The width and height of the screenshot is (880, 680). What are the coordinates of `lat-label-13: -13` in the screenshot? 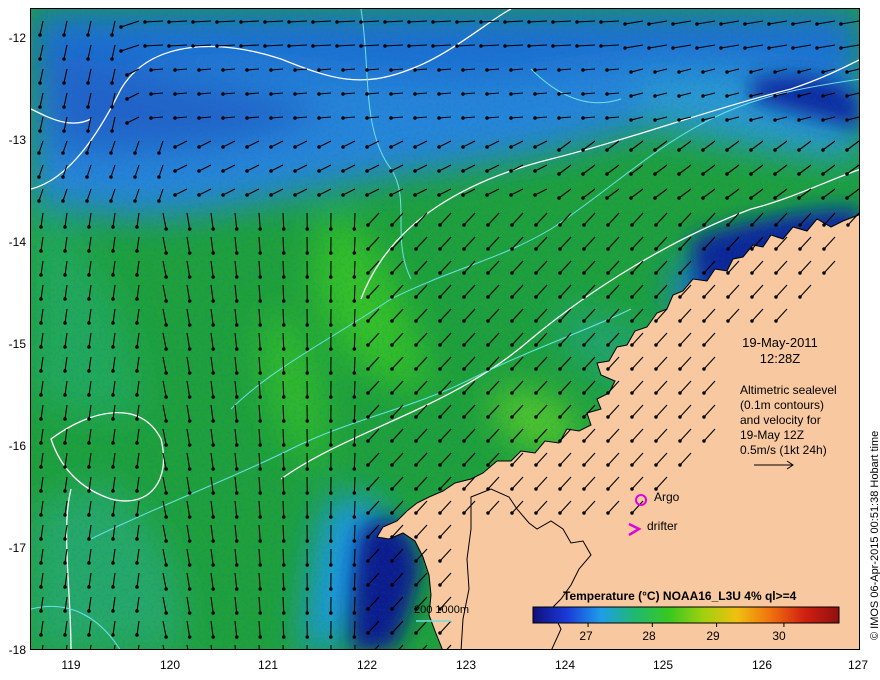 It's located at (17, 140).